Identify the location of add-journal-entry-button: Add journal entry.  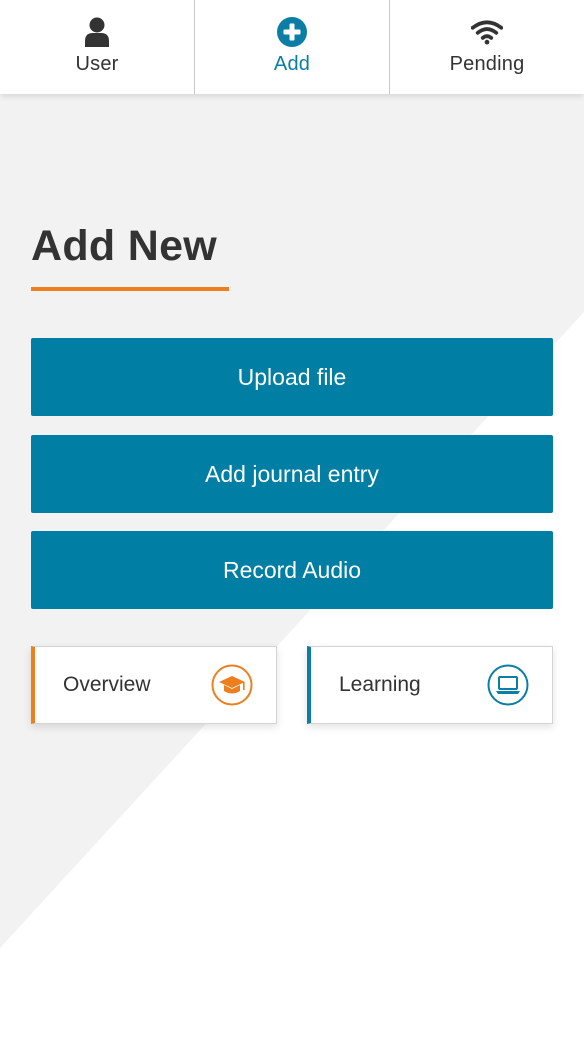
(292, 474).